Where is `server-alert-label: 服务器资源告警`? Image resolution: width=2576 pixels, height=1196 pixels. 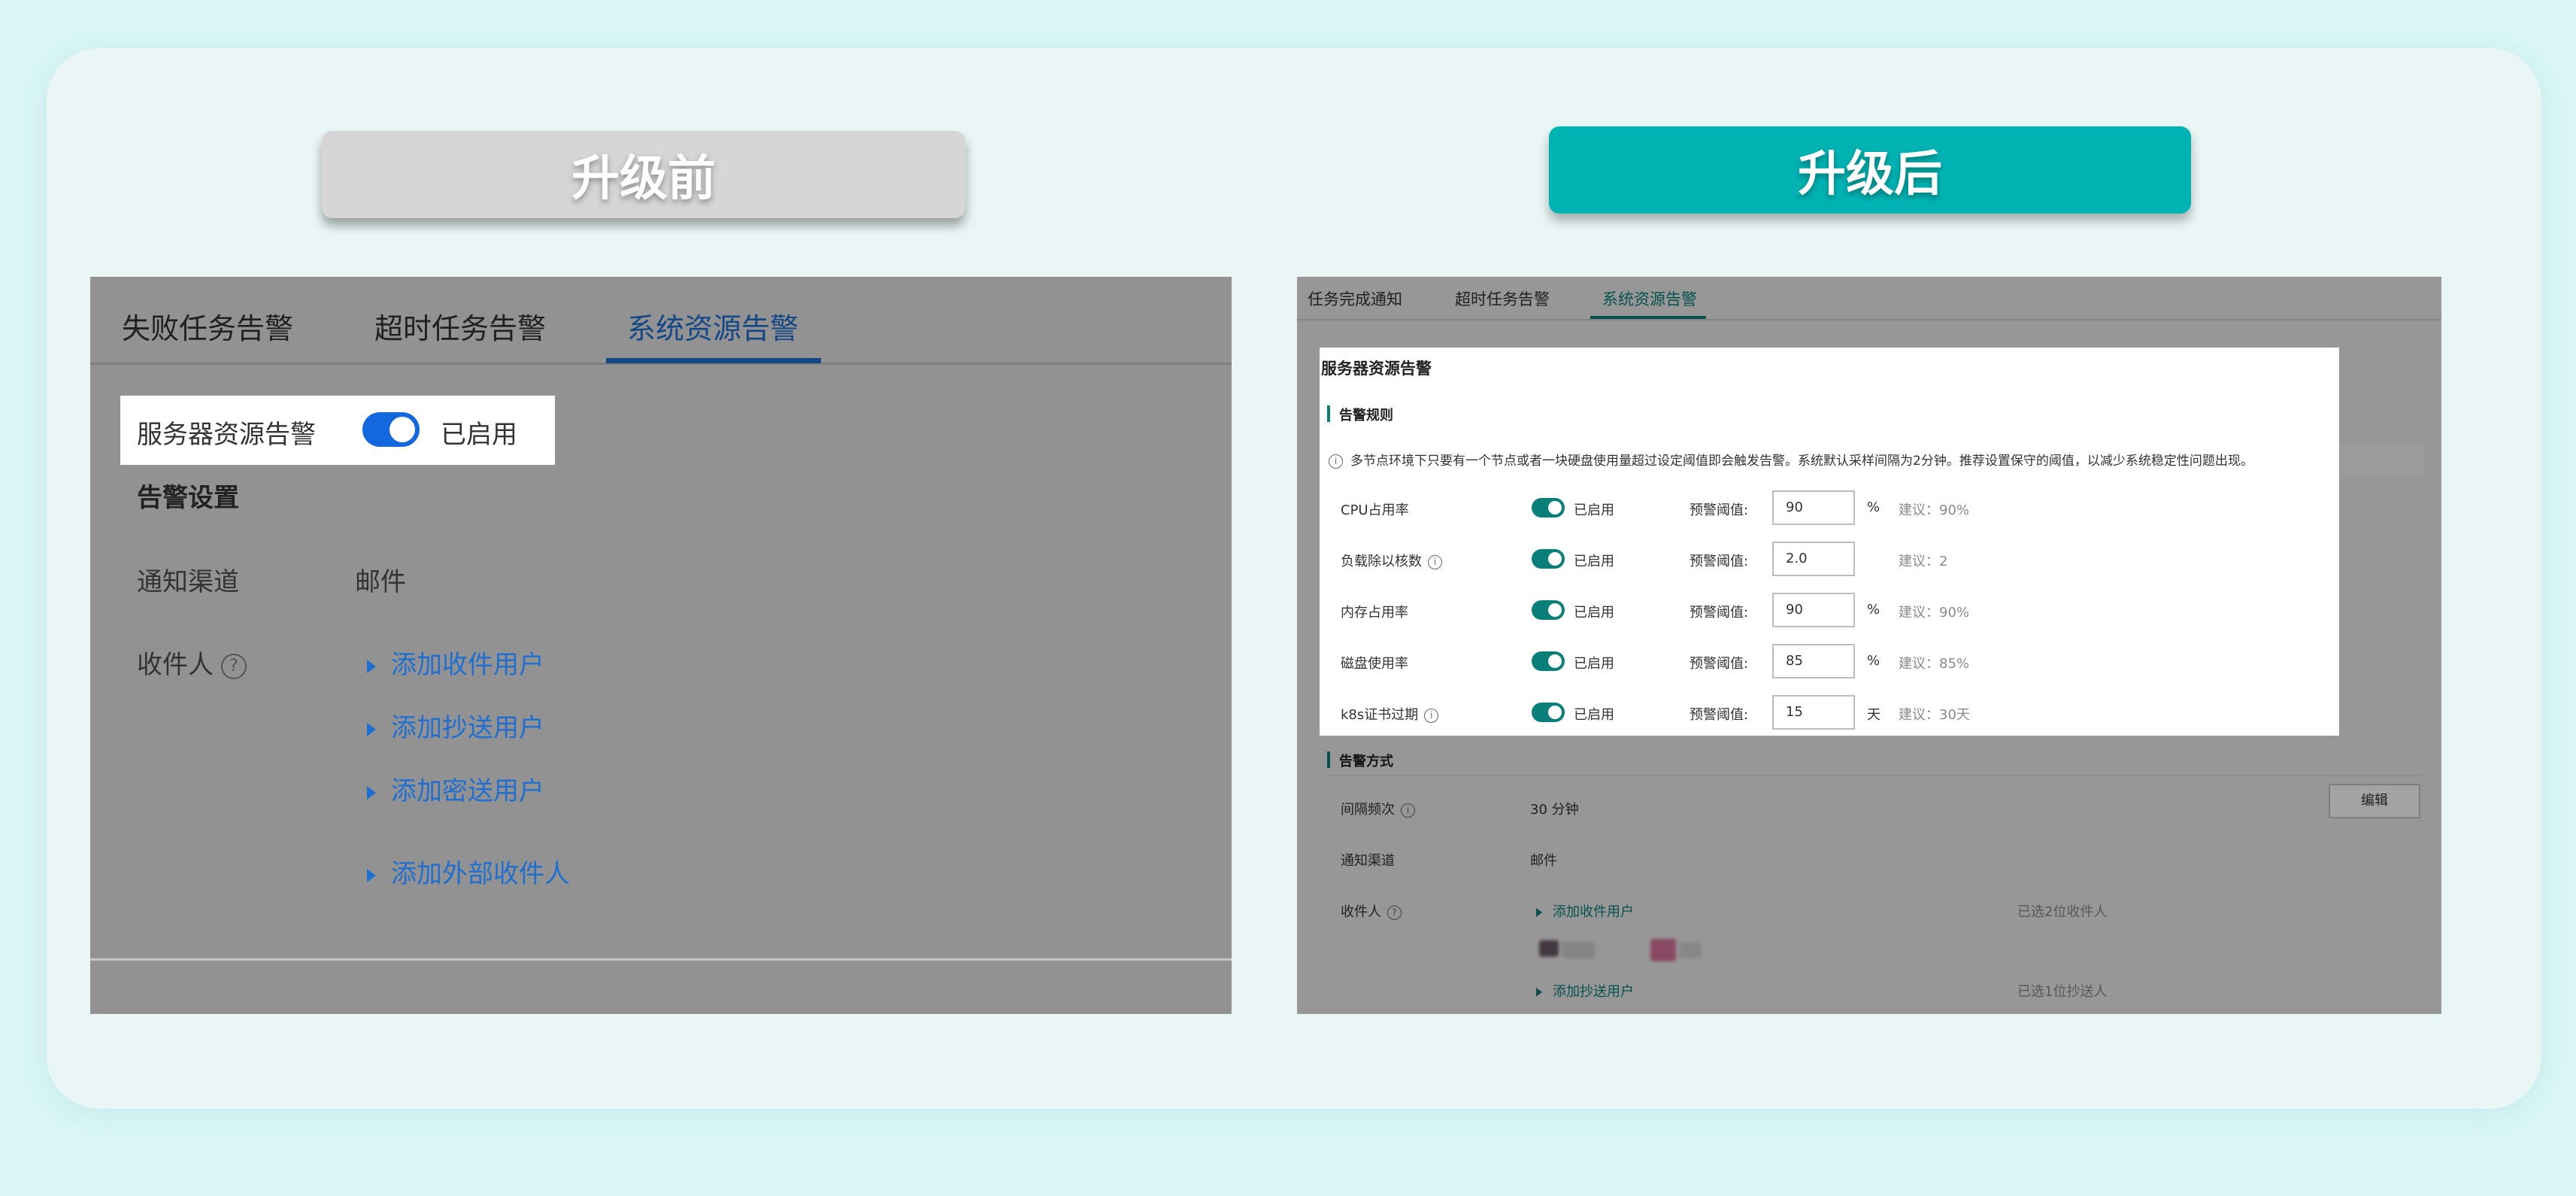
server-alert-label: 服务器资源告警 is located at coordinates (226, 435).